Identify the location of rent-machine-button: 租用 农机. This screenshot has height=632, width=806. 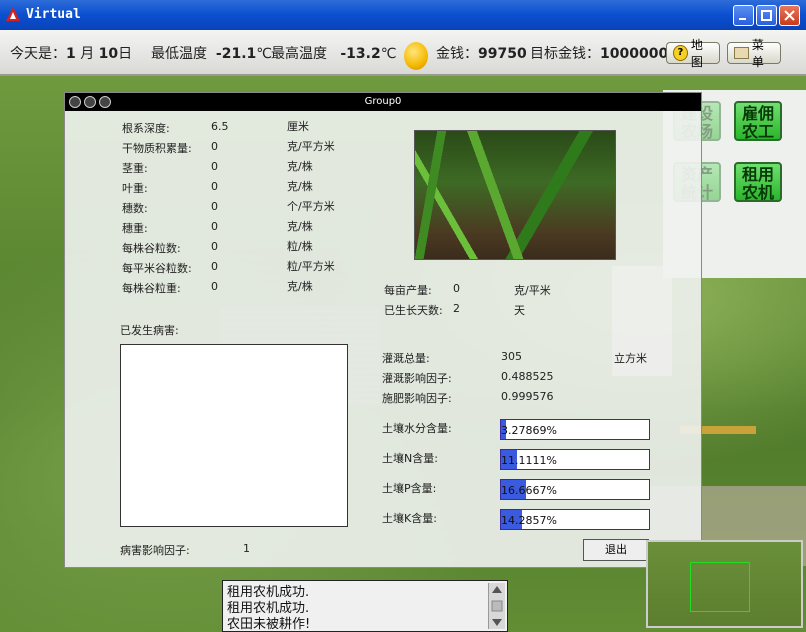
(758, 182).